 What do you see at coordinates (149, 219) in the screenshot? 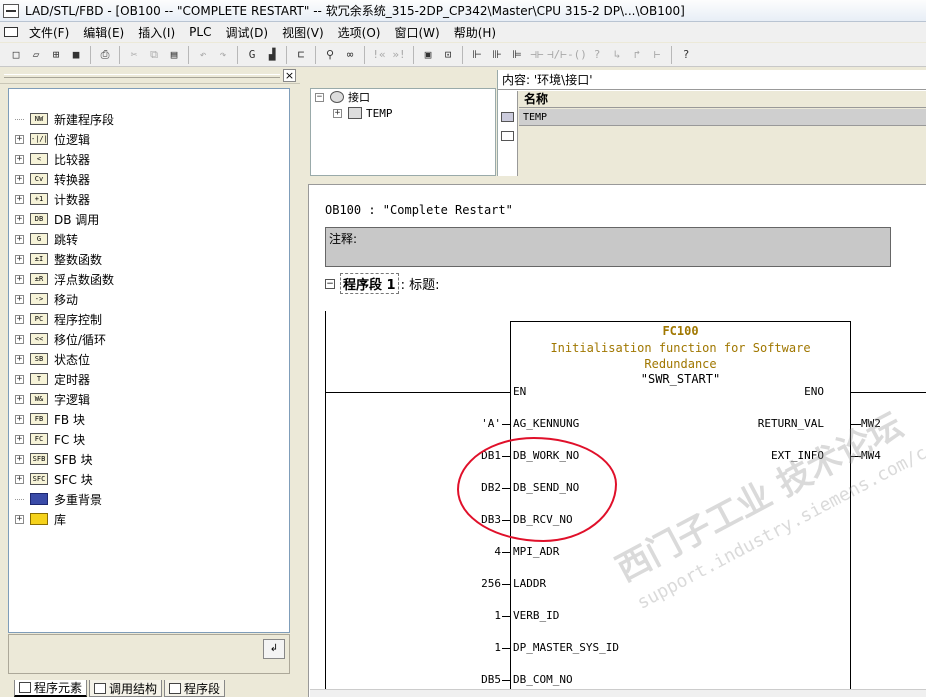
I see `tree-item: + DB DB 调用` at bounding box center [149, 219].